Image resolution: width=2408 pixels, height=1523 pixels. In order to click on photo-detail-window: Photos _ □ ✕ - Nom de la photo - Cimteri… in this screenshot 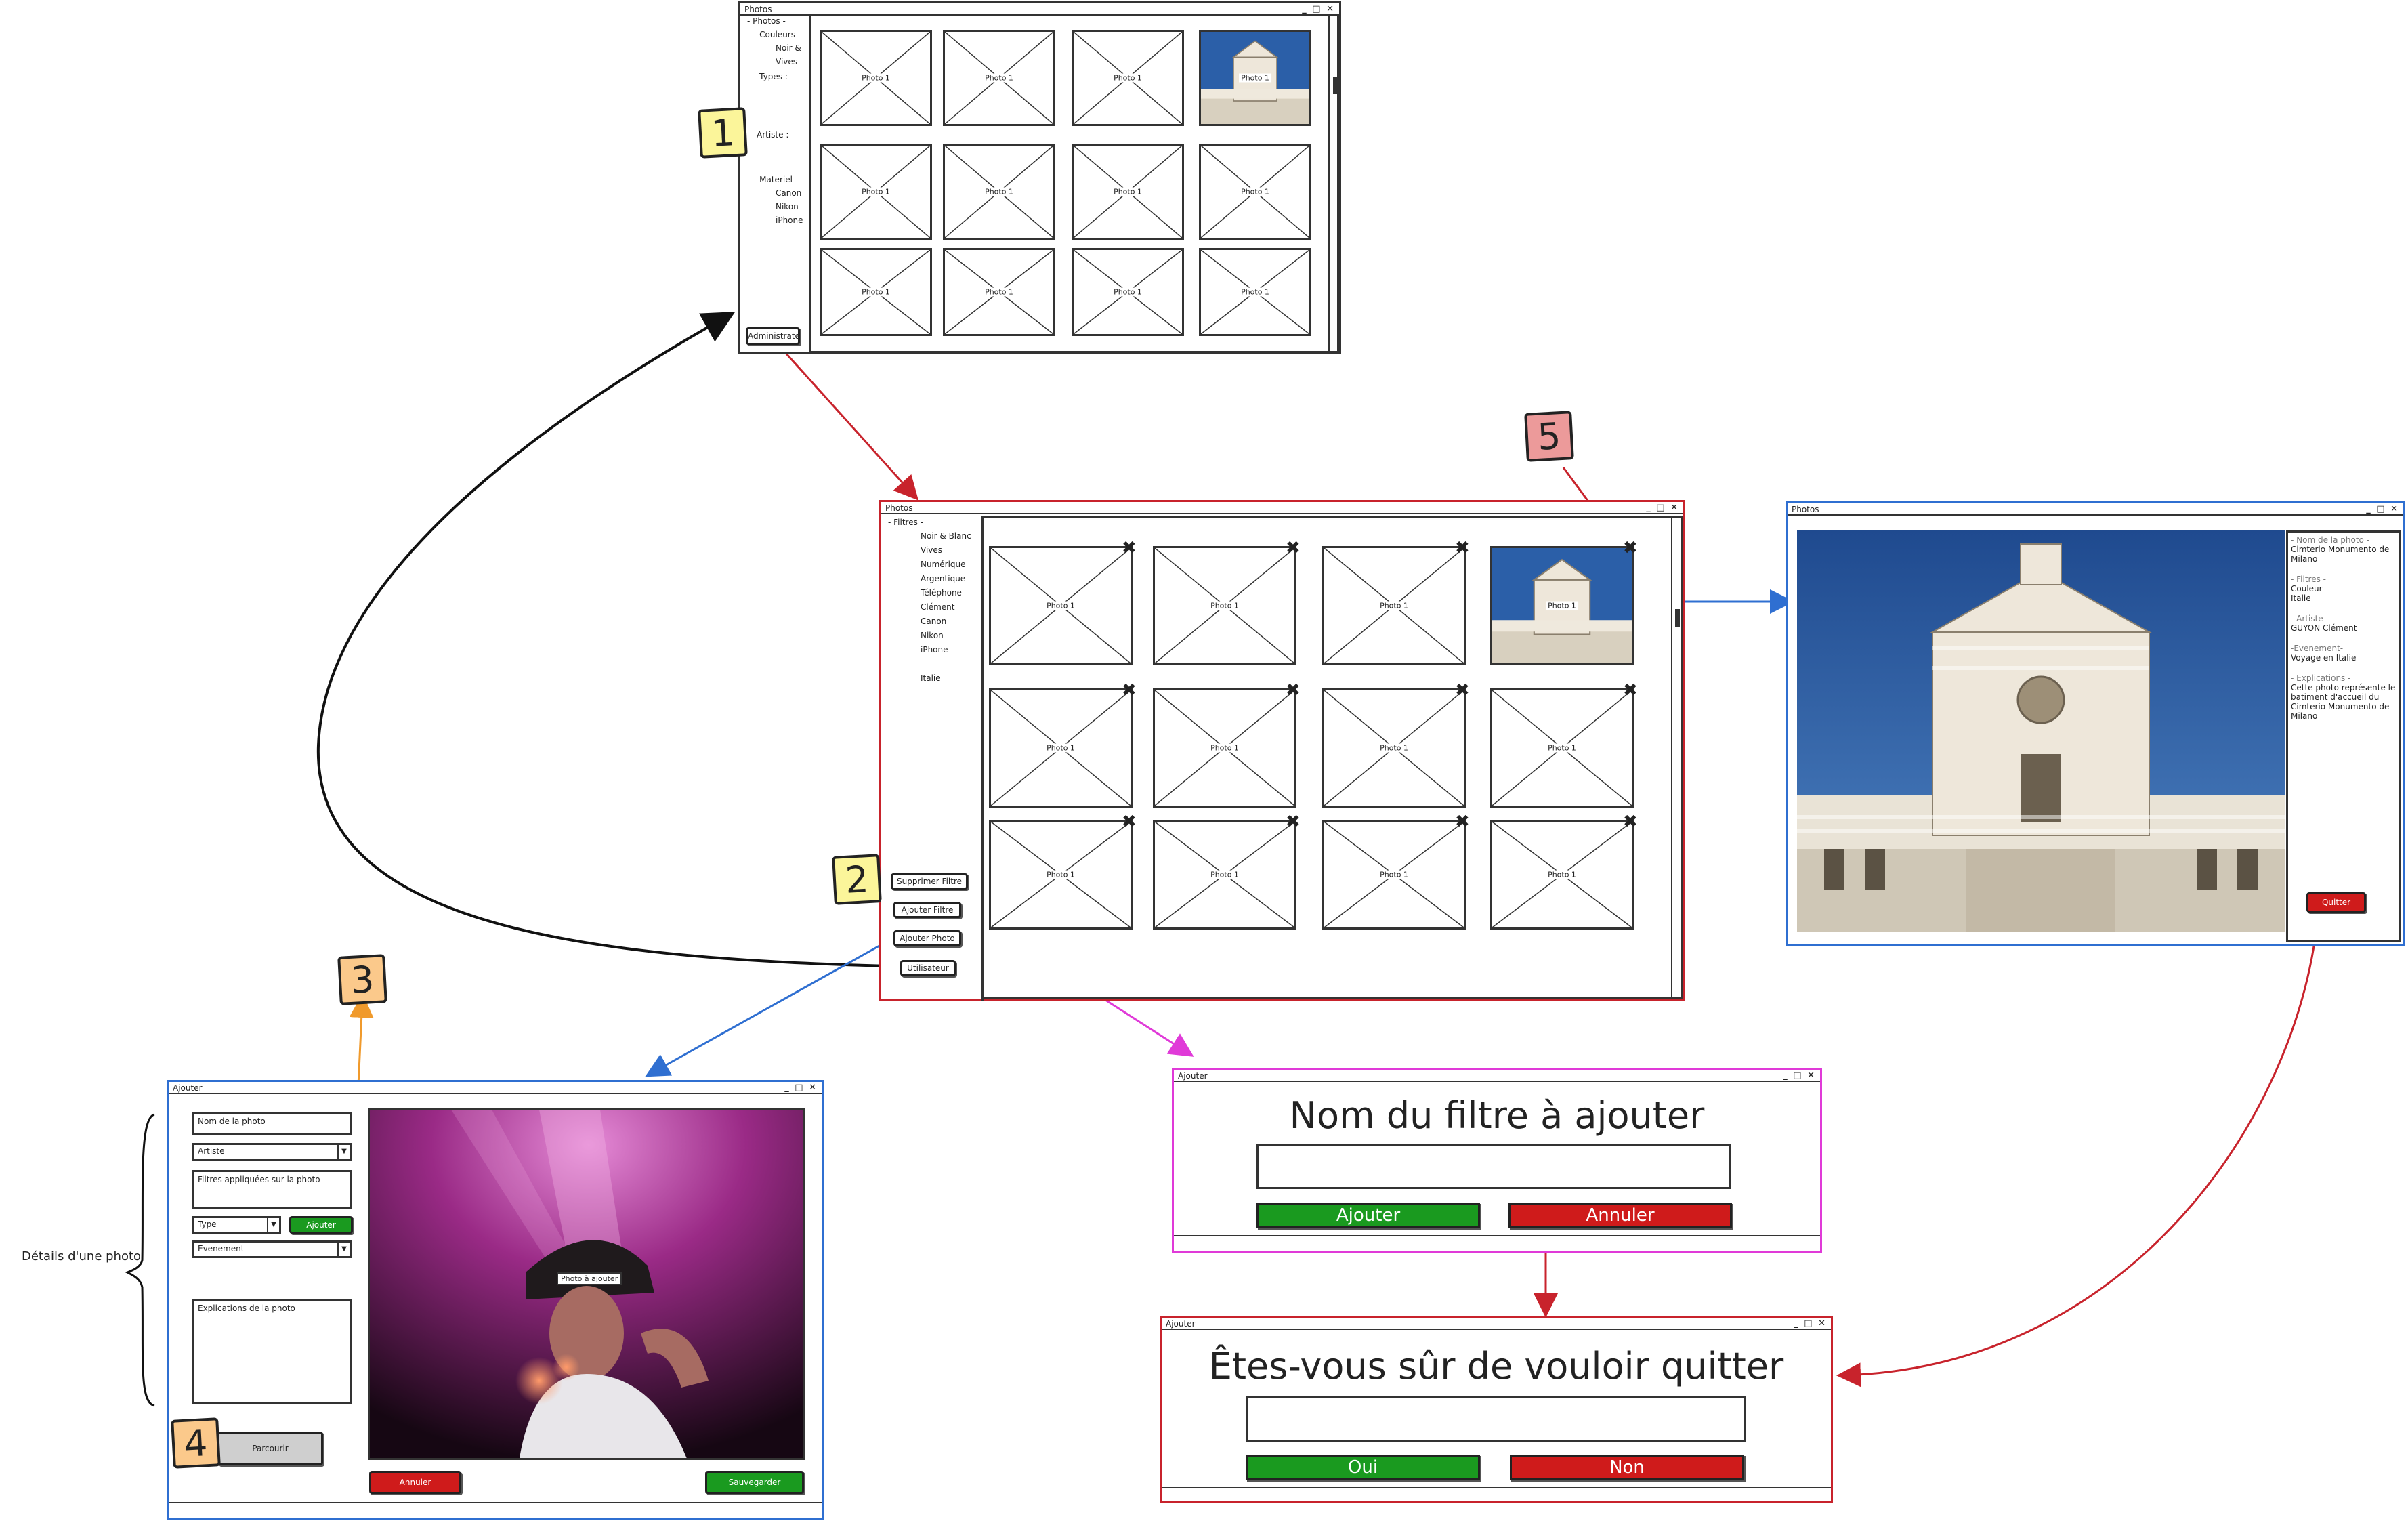, I will do `click(2095, 724)`.